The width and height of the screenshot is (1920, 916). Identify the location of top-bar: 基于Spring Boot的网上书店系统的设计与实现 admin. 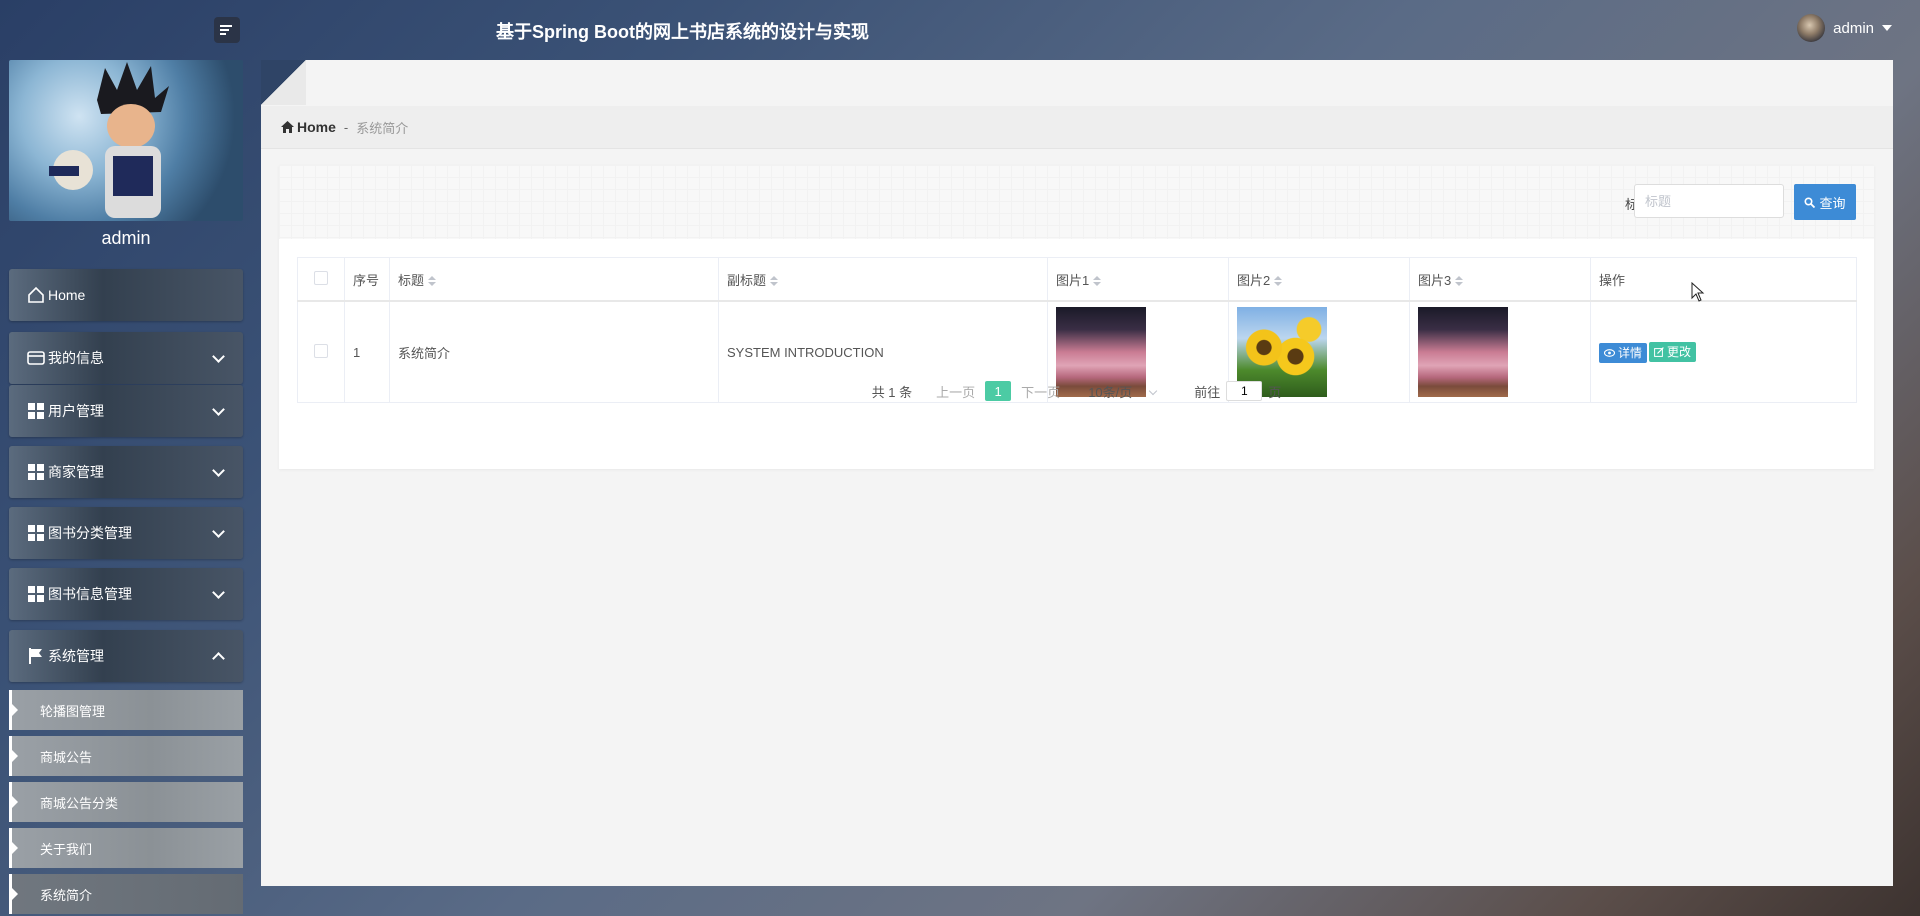
(960, 30).